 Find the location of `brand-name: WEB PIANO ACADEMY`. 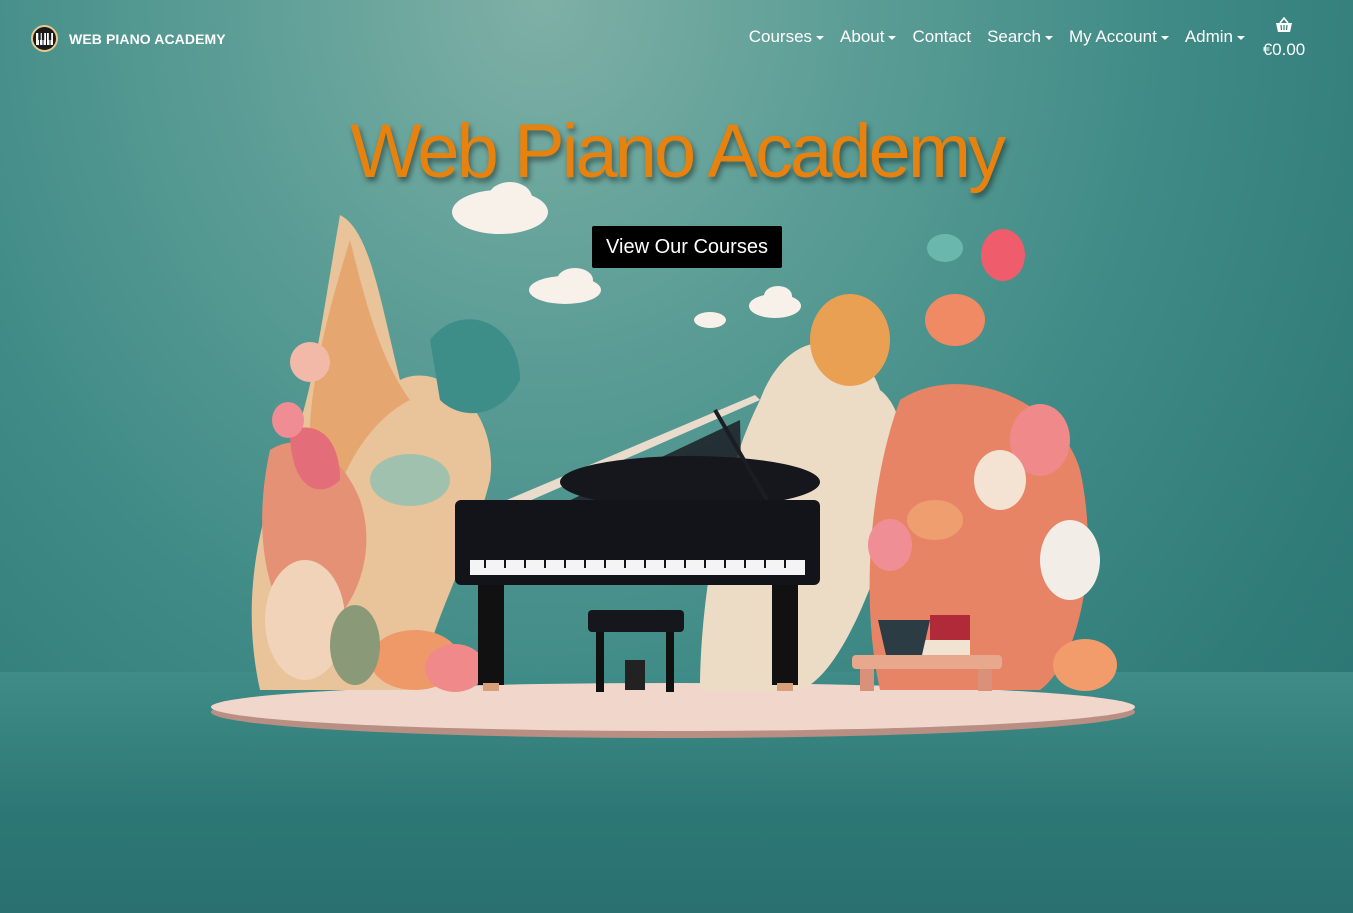

brand-name: WEB PIANO ACADEMY is located at coordinates (147, 38).